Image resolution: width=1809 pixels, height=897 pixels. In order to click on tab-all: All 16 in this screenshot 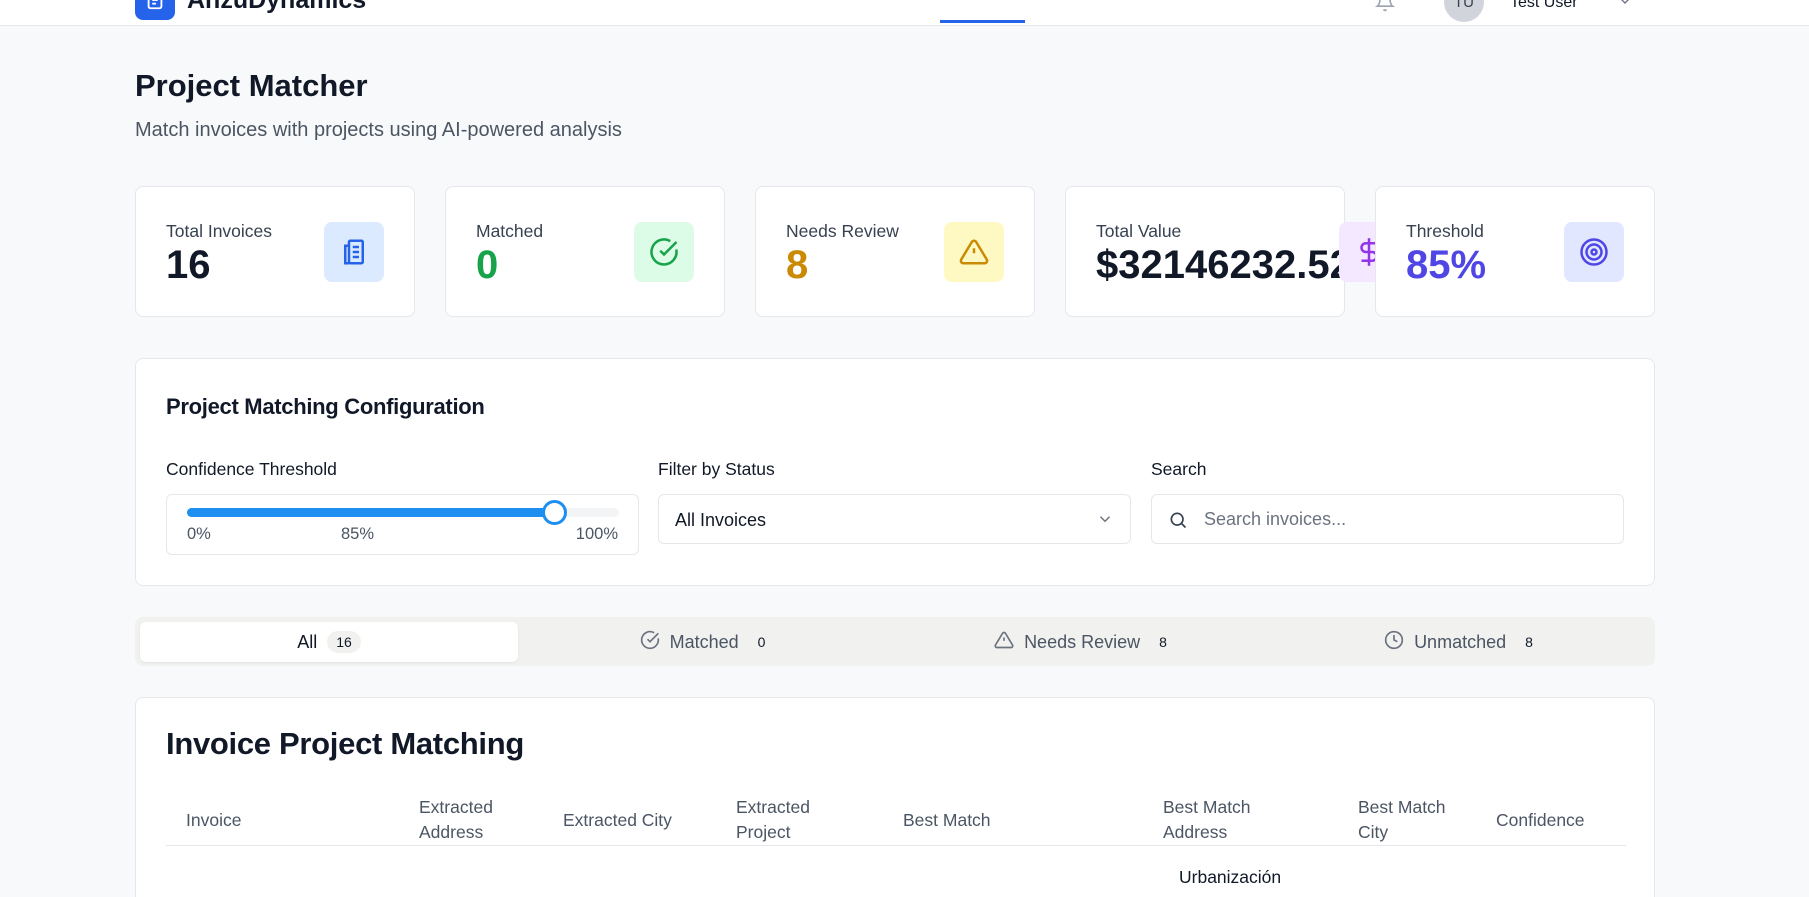, I will do `click(329, 642)`.